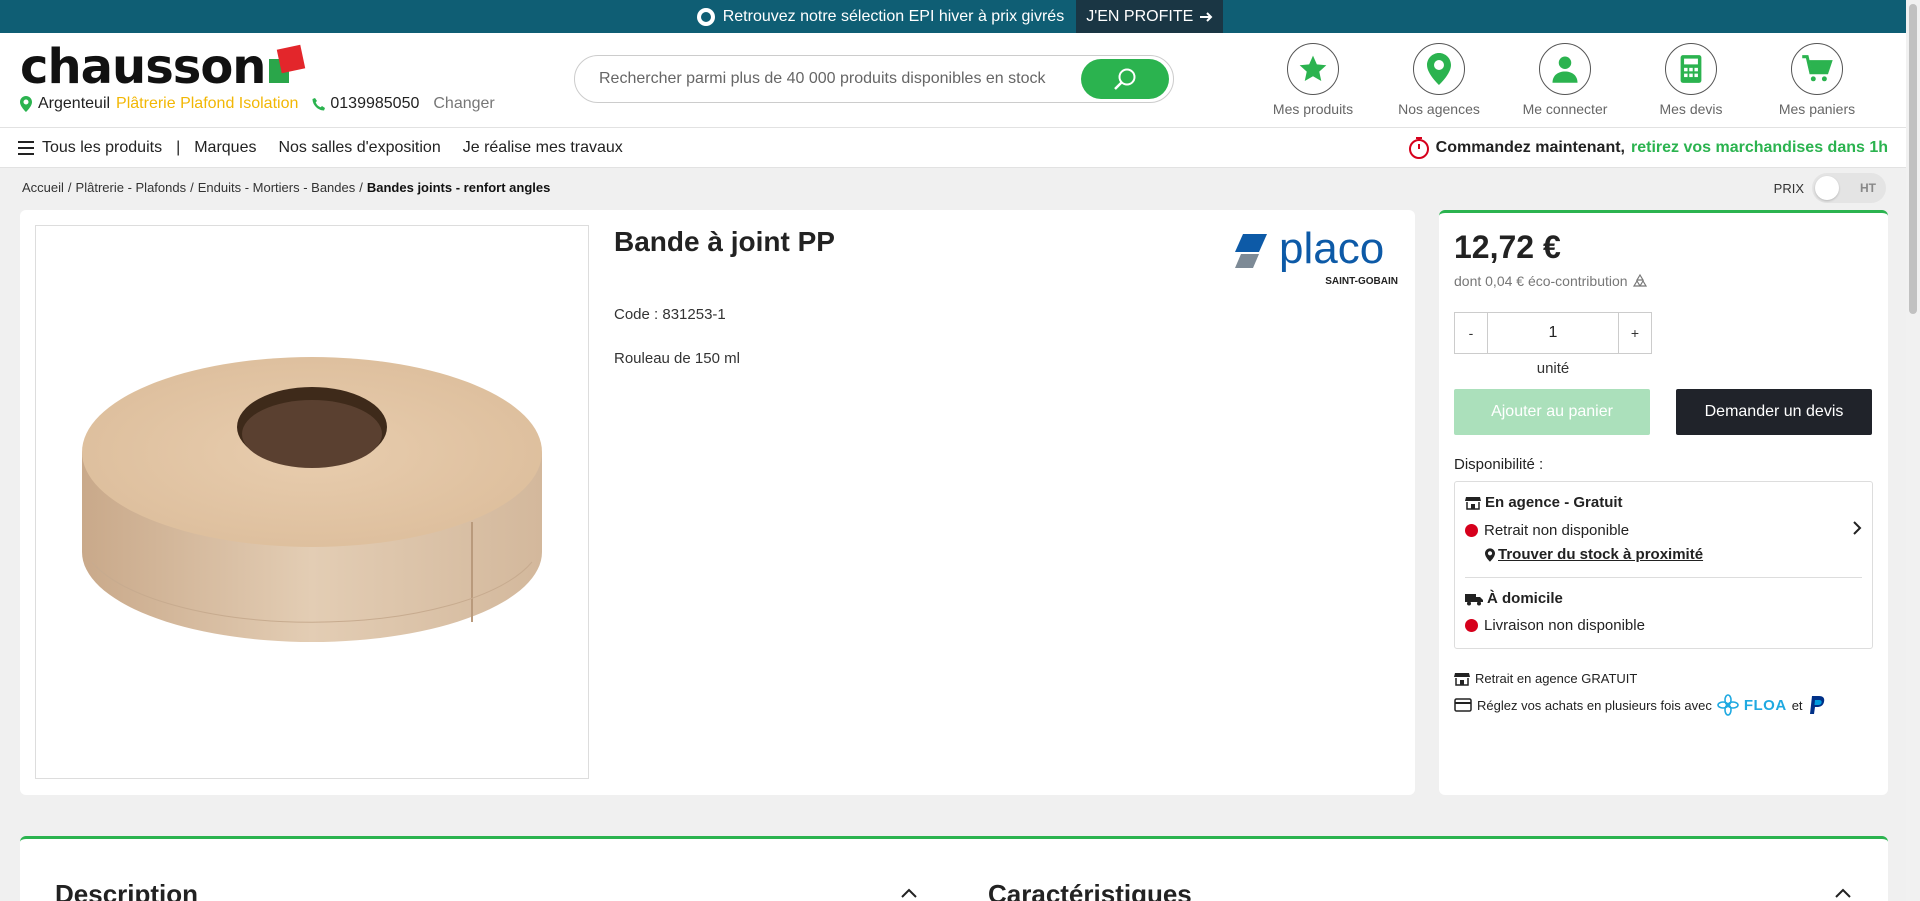 The image size is (1920, 901). What do you see at coordinates (375, 103) in the screenshot?
I see `store-phone-number: 0139985050` at bounding box center [375, 103].